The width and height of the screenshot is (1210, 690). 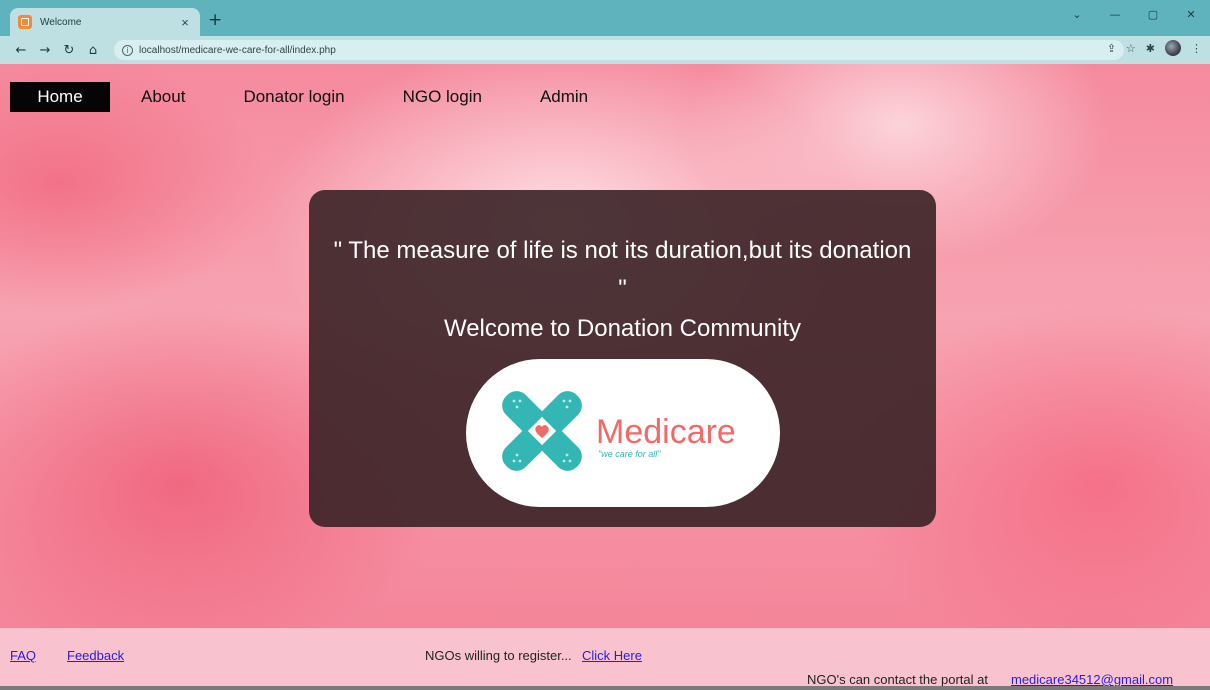 I want to click on window-bottom-edge, so click(x=605, y=688).